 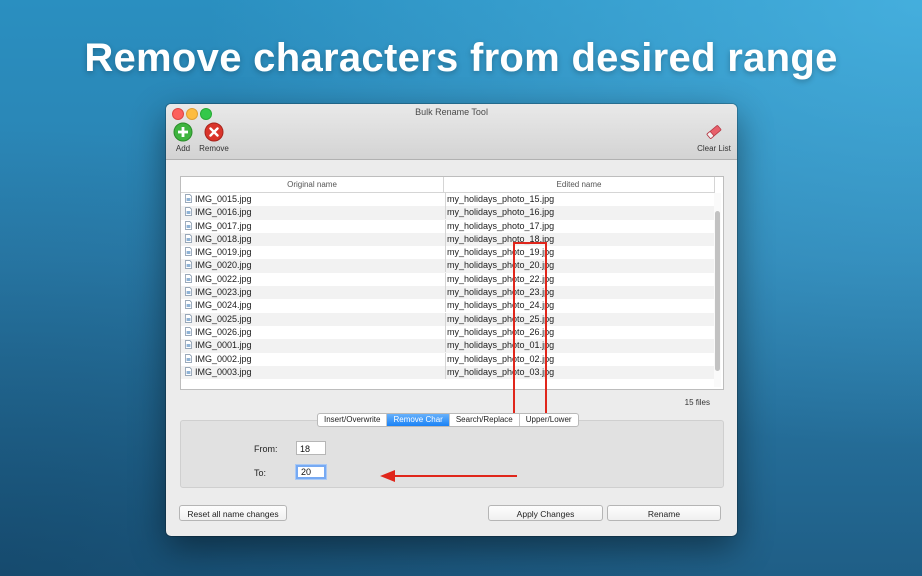 What do you see at coordinates (714, 132) in the screenshot?
I see `eraser-icon` at bounding box center [714, 132].